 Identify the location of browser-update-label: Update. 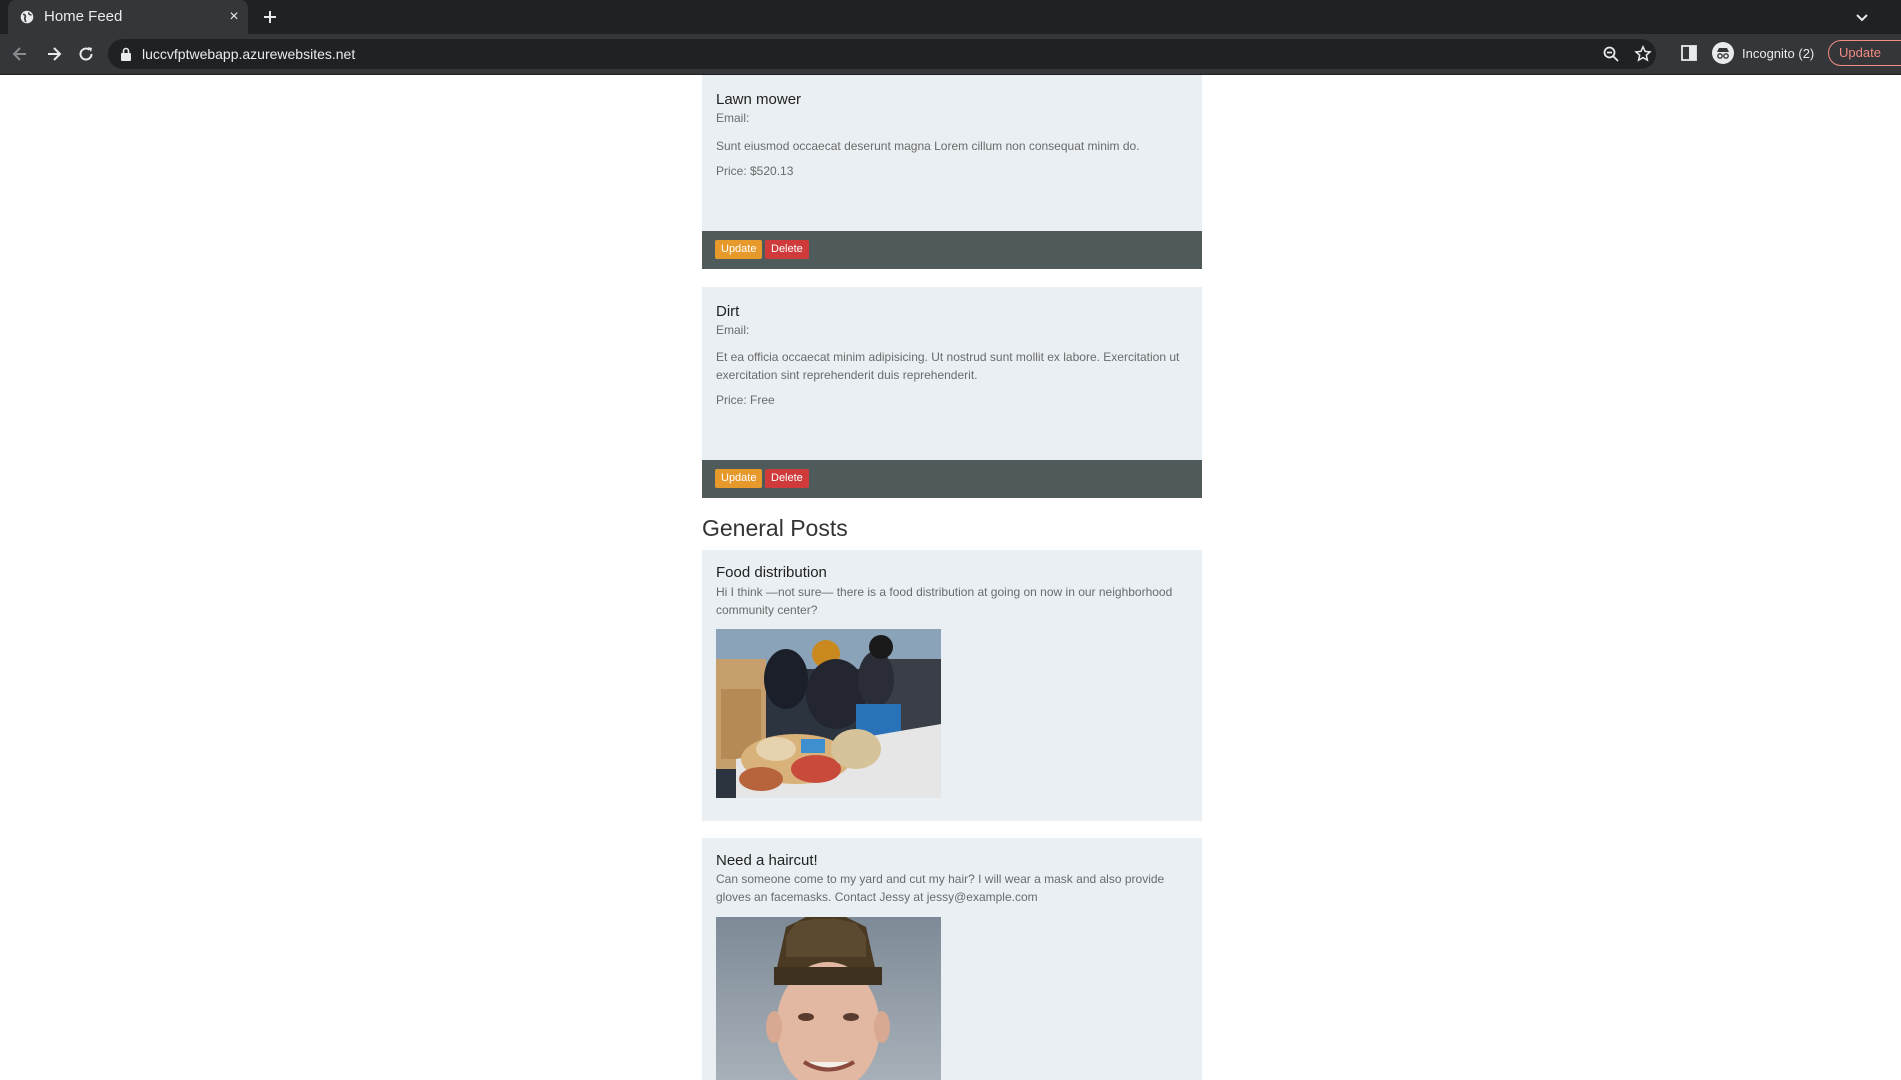
(1860, 52).